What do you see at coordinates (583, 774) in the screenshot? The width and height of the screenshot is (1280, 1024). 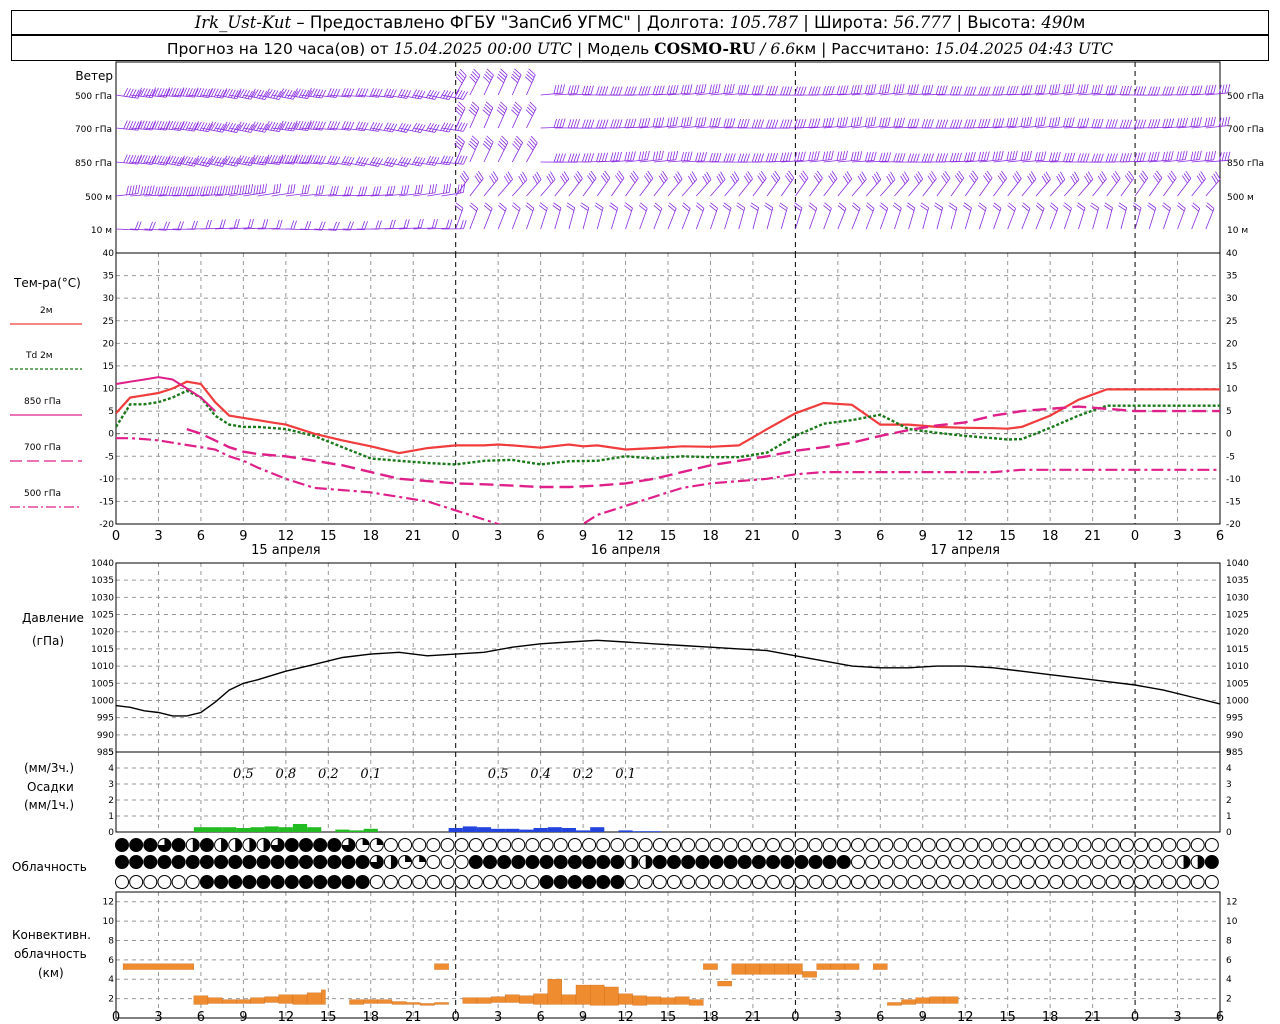 I see `precip-3h-total: 0.2` at bounding box center [583, 774].